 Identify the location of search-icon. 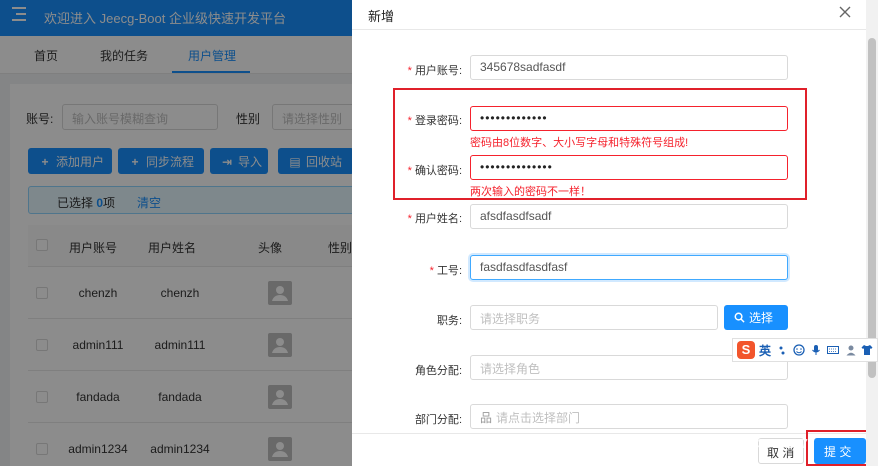
(739, 317).